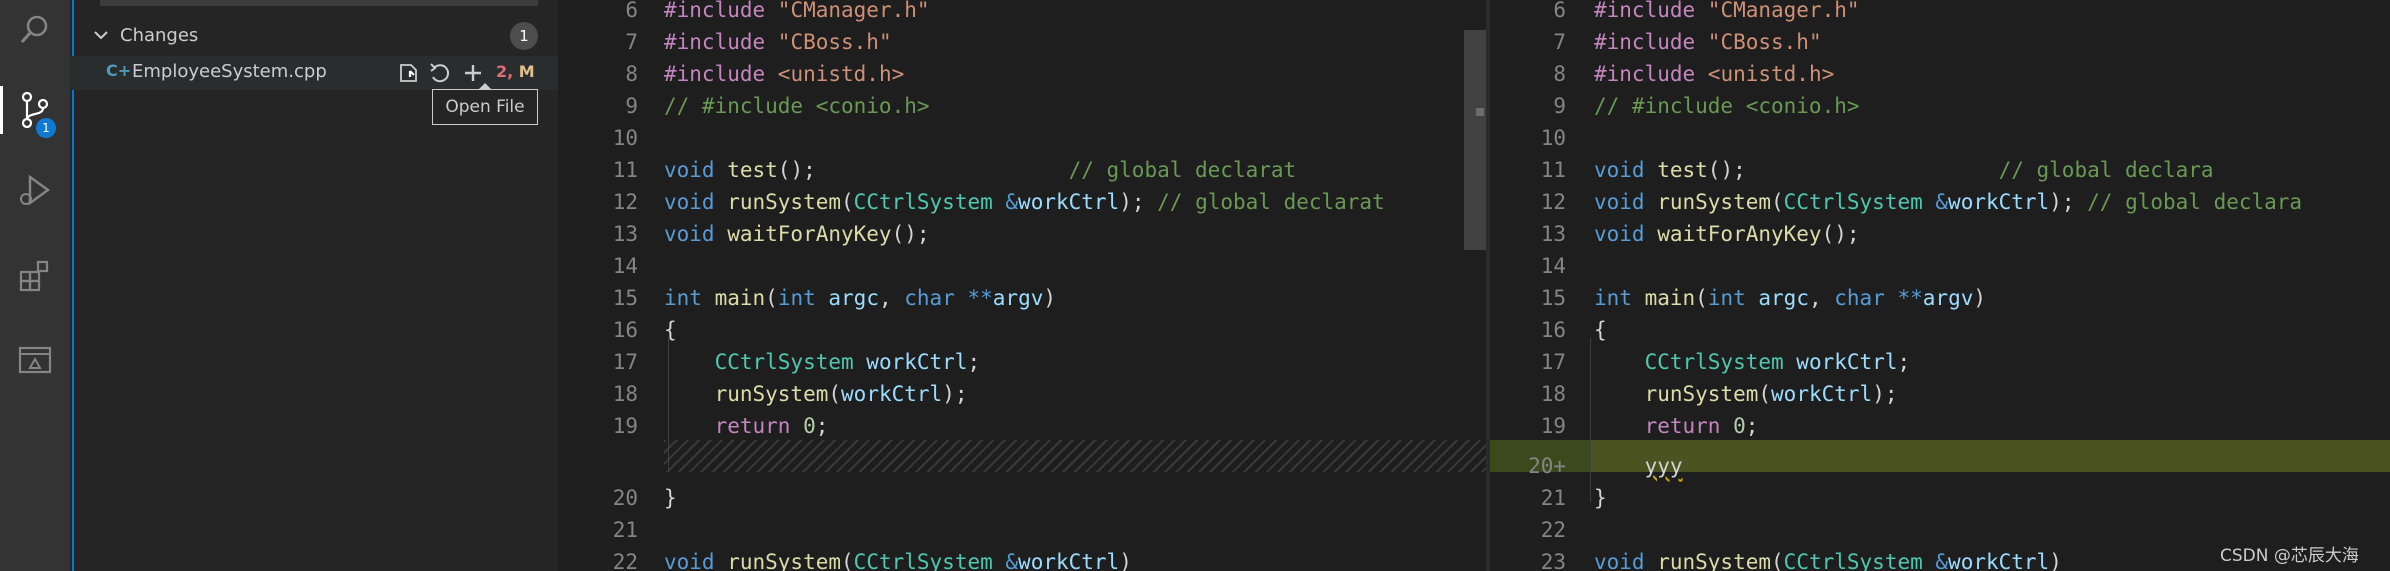 The image size is (2390, 571). I want to click on code-token: CCtrlSystem, so click(1720, 362).